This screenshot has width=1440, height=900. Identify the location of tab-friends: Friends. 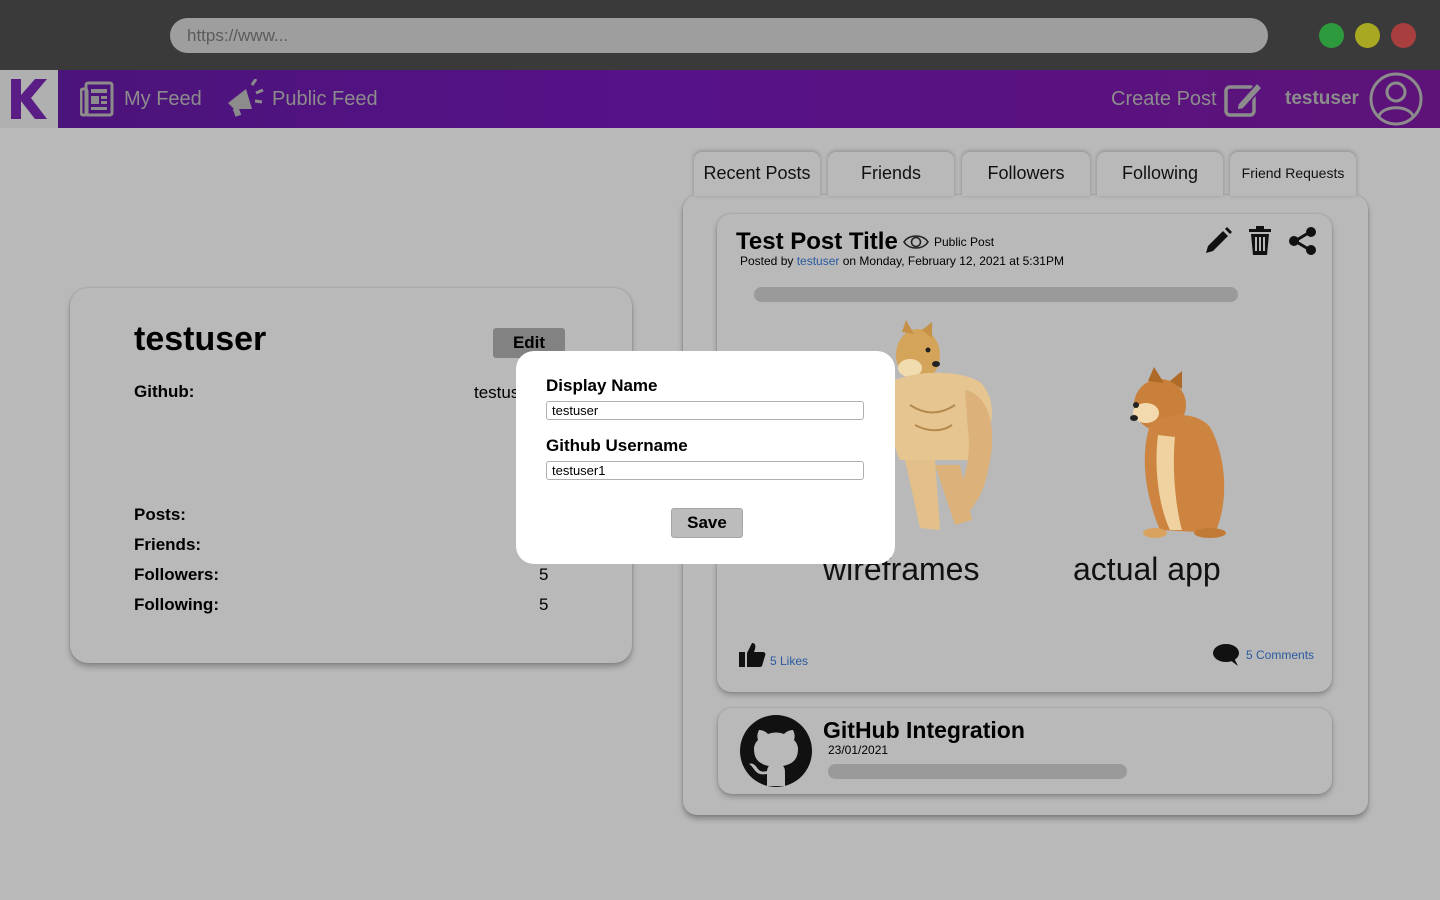
(891, 174).